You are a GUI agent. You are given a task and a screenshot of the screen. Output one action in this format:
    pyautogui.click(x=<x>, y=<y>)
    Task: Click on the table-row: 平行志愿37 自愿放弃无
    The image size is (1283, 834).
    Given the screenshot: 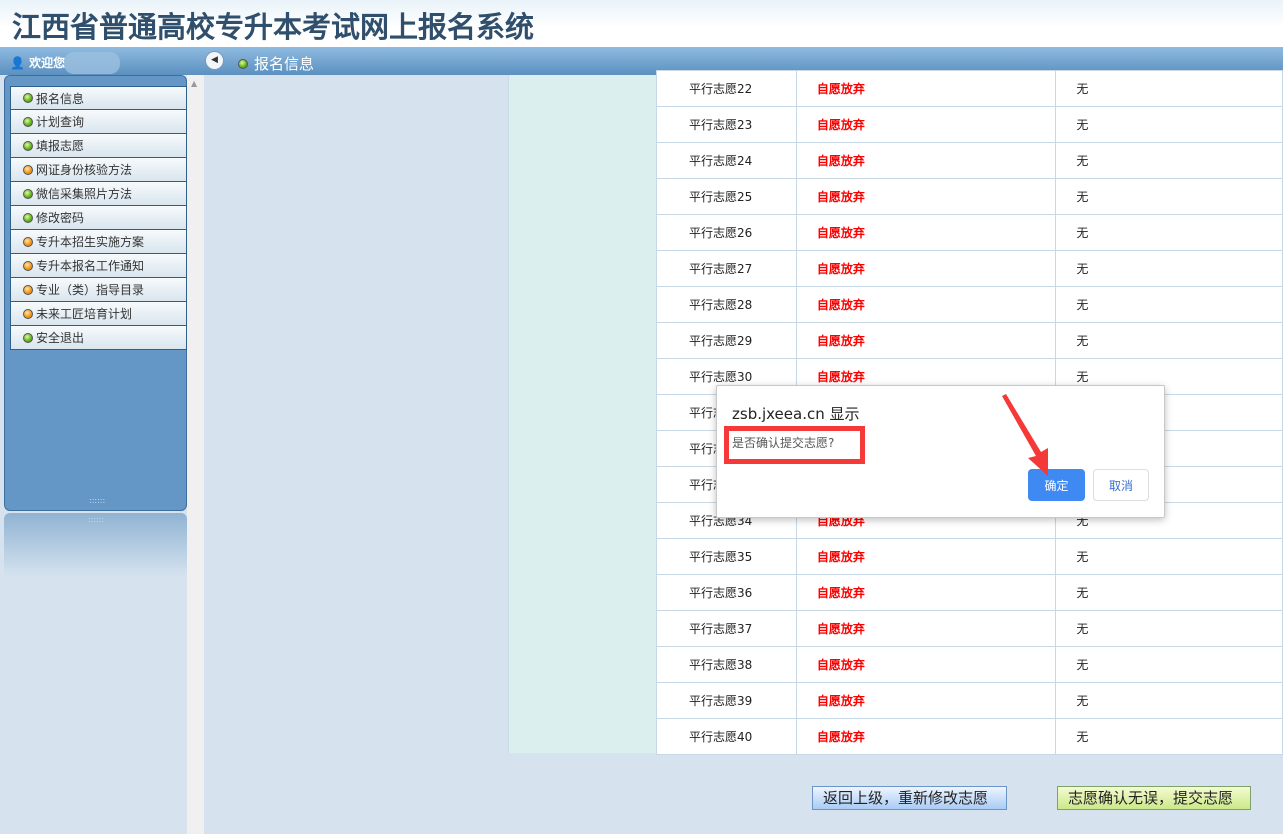 What is the action you would take?
    pyautogui.click(x=969, y=628)
    